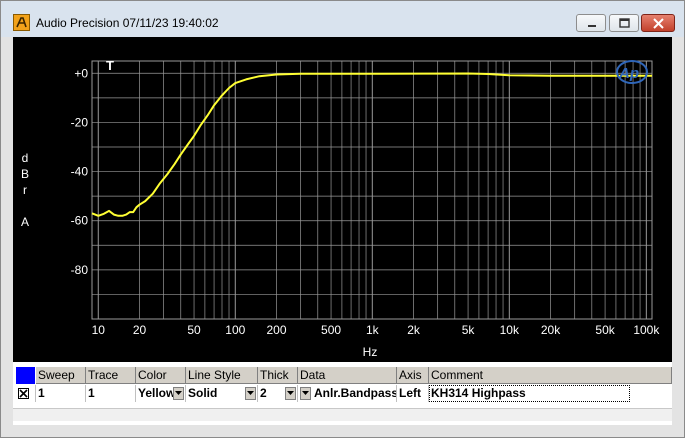 Image resolution: width=685 pixels, height=438 pixels. Describe the element at coordinates (25, 174) in the screenshot. I see `y-axis-label-char: B` at that location.